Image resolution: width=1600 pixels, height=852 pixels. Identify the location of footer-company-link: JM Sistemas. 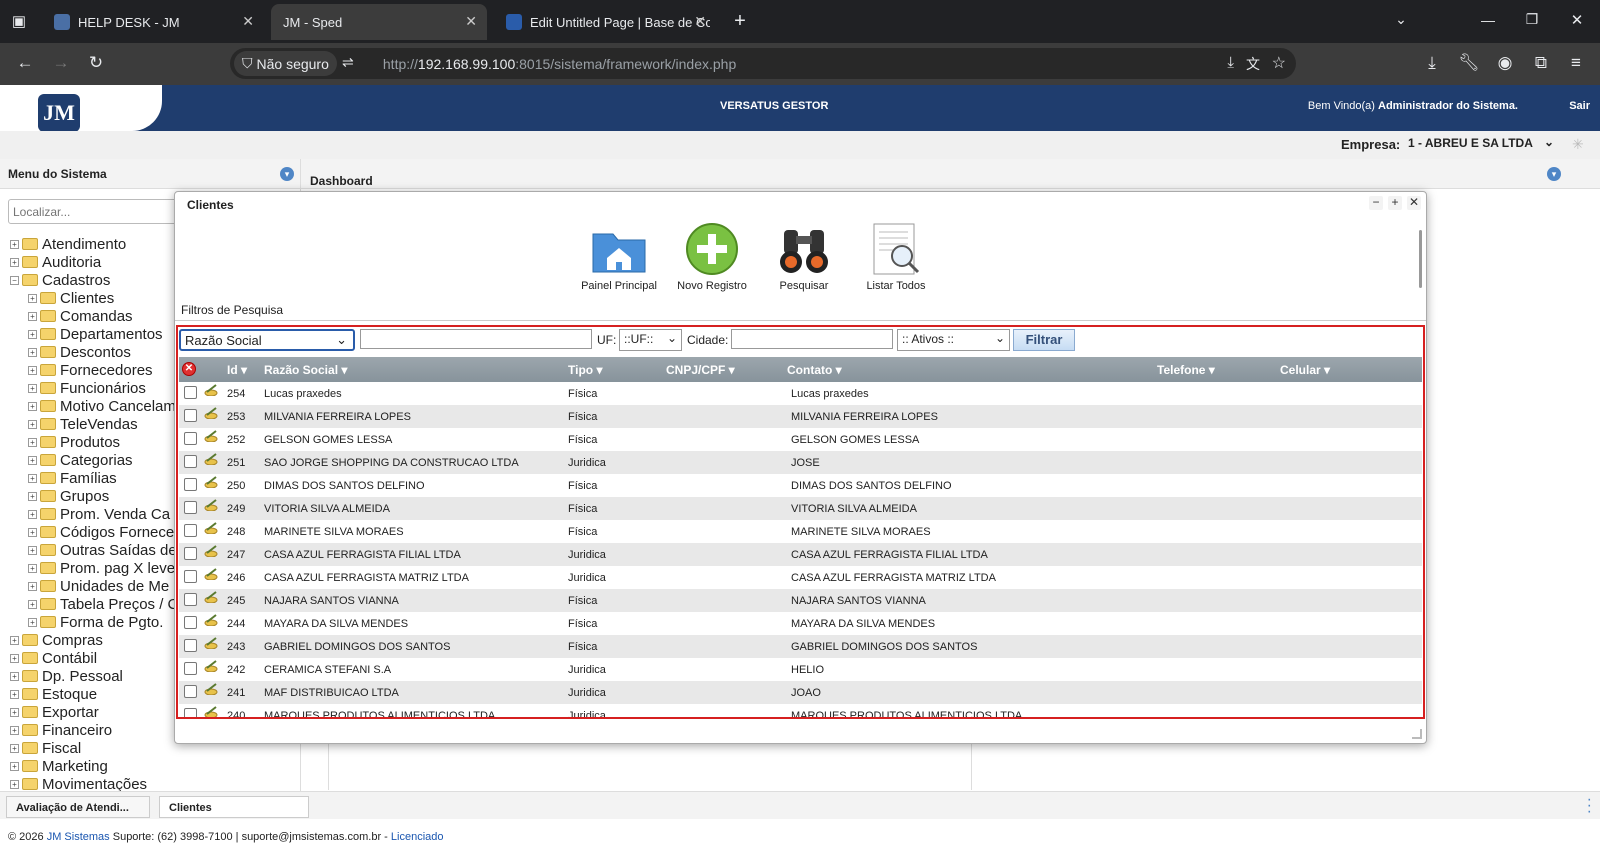
(78, 837).